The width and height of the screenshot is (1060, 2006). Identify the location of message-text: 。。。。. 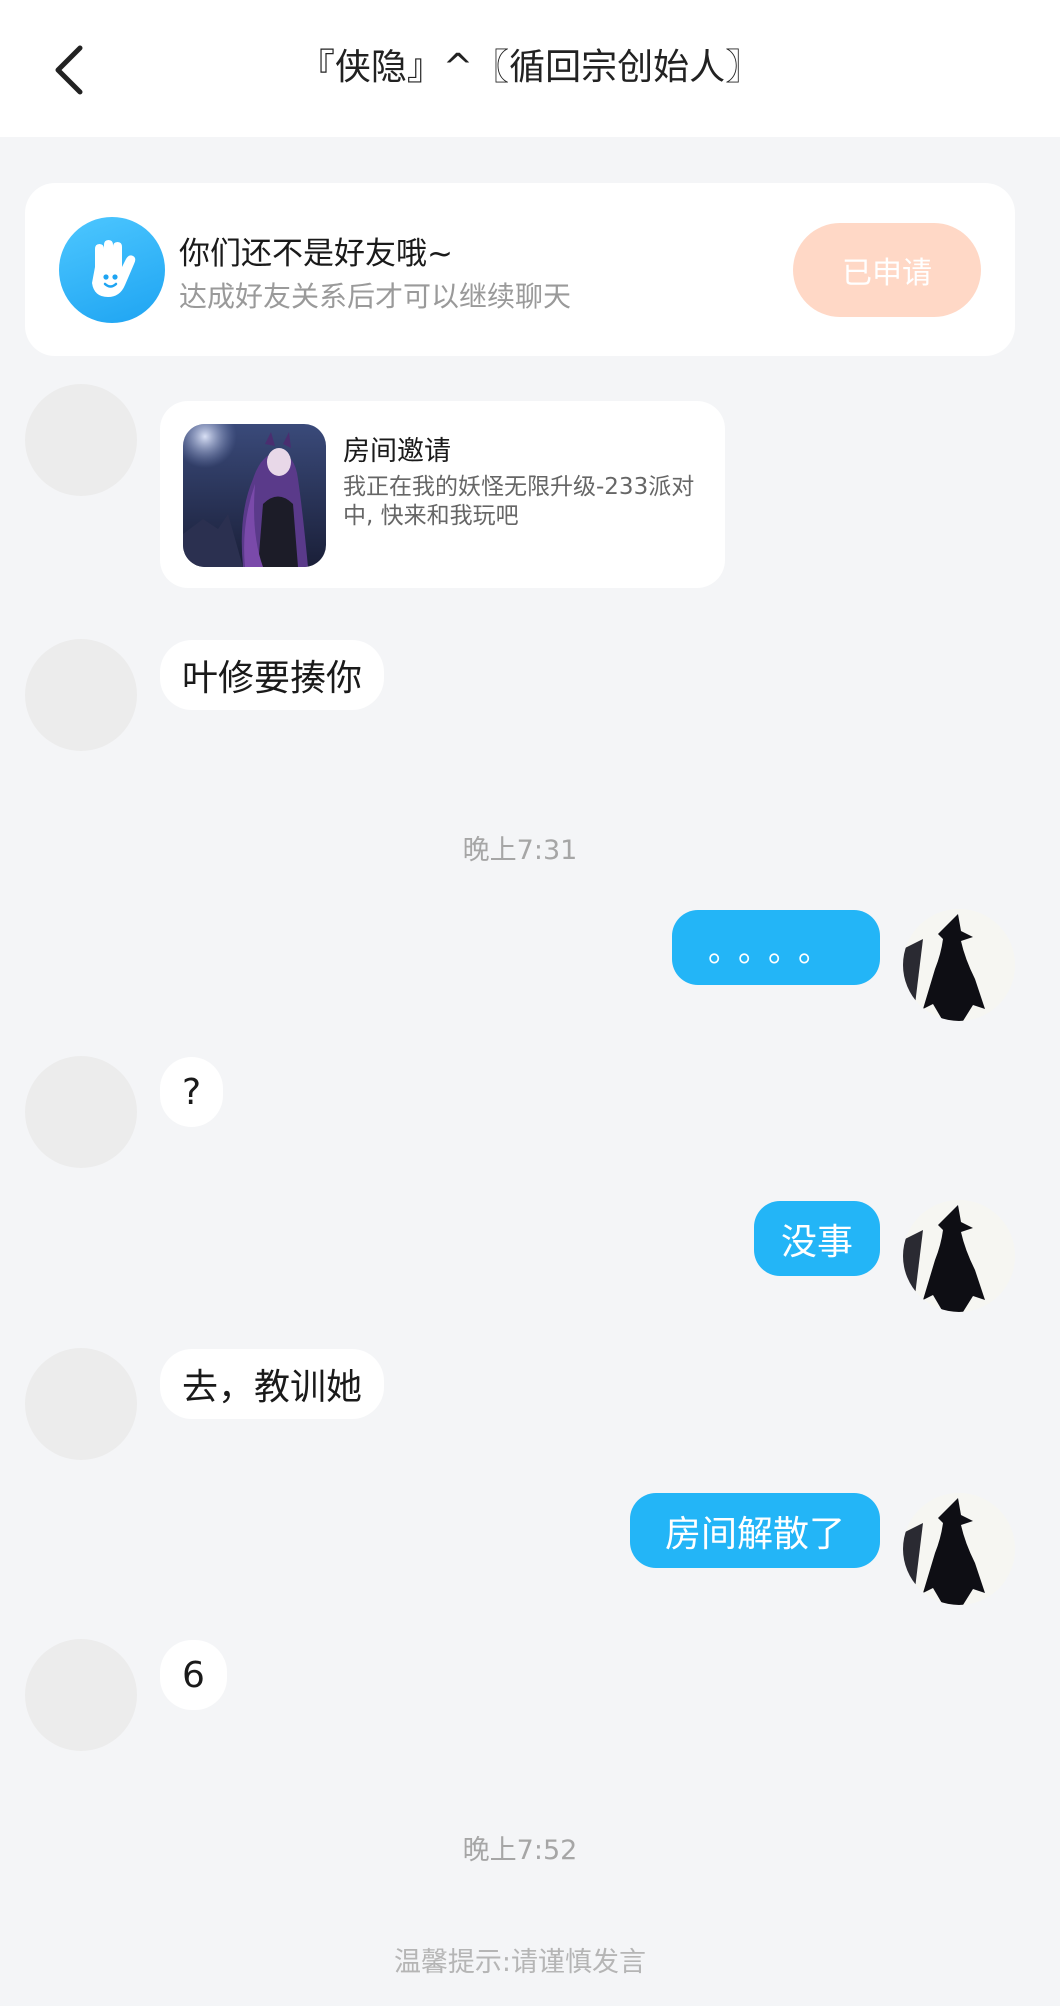
(775, 949).